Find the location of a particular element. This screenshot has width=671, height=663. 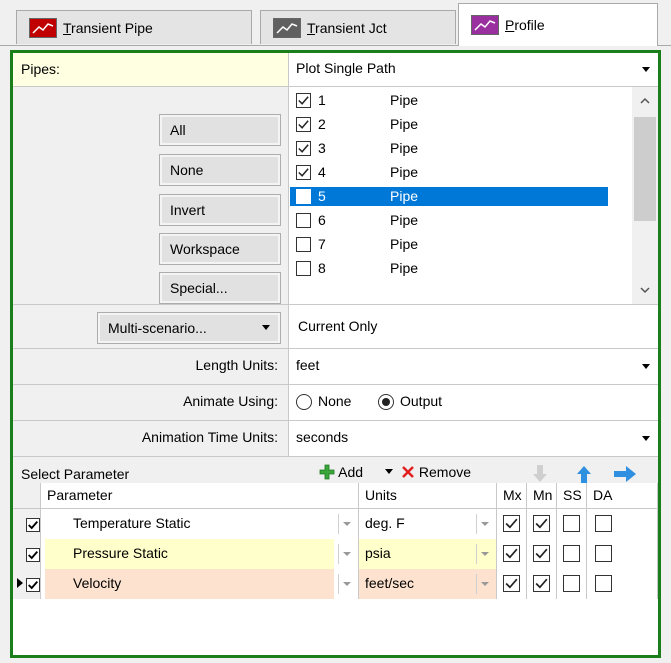

remove-button: Remove is located at coordinates (436, 472).